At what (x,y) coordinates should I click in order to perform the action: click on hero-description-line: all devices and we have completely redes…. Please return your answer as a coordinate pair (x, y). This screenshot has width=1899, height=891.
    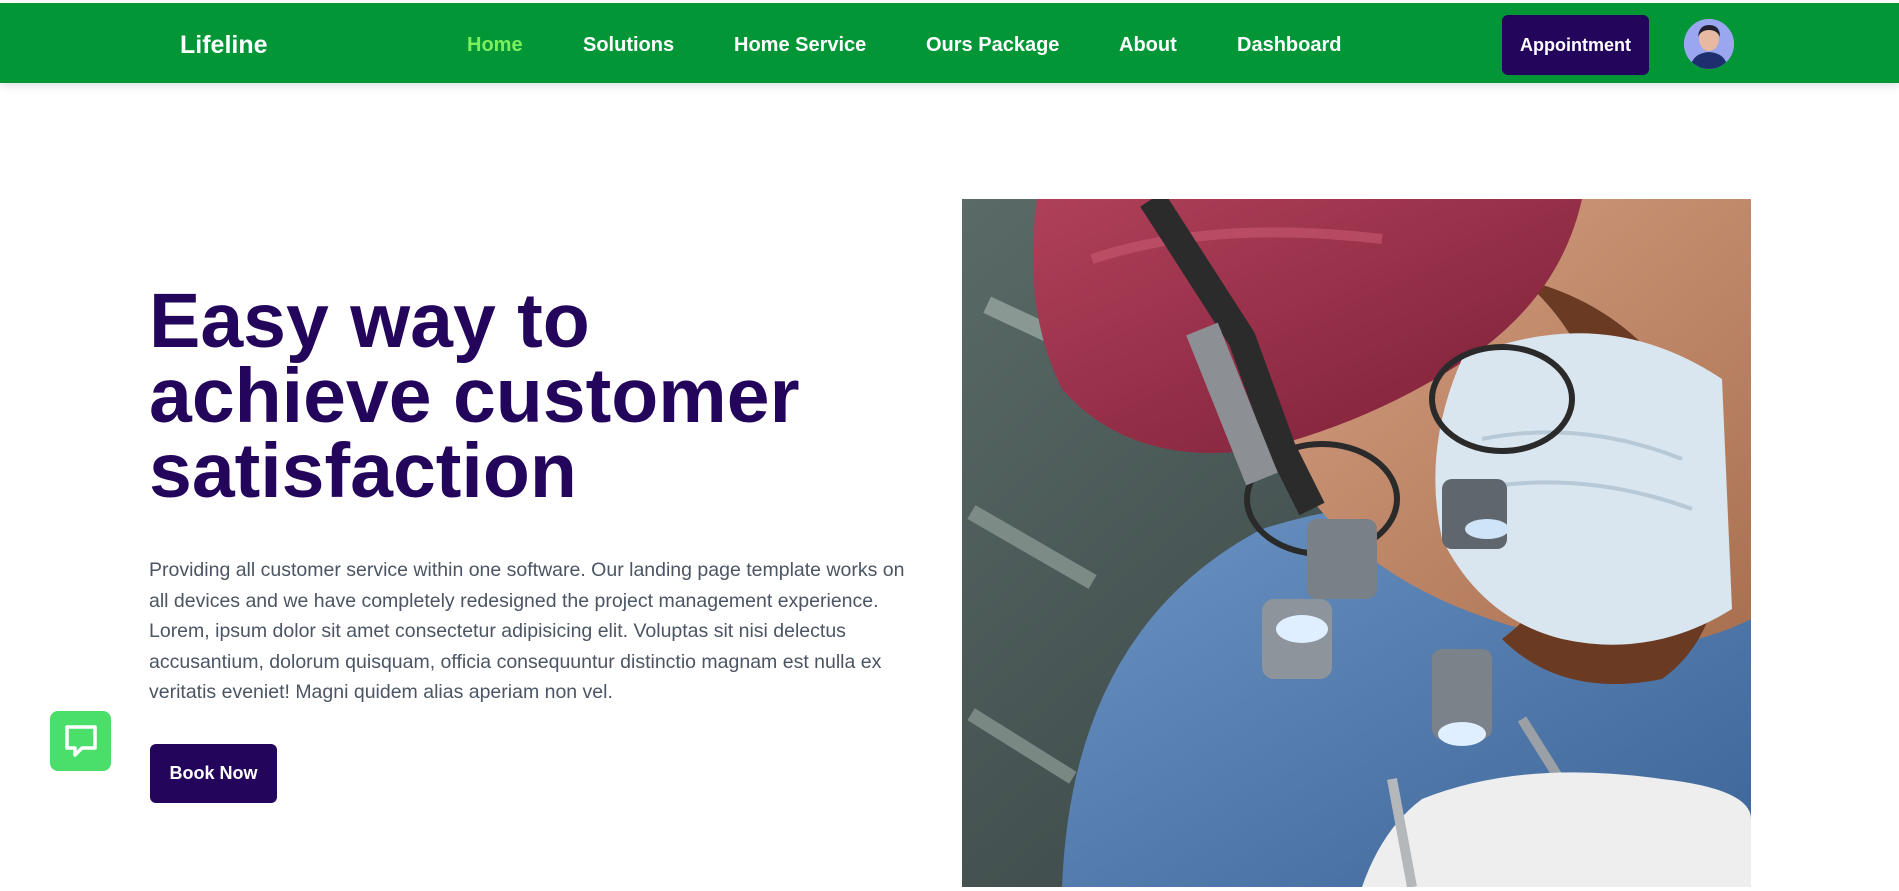
    Looking at the image, I should click on (514, 600).